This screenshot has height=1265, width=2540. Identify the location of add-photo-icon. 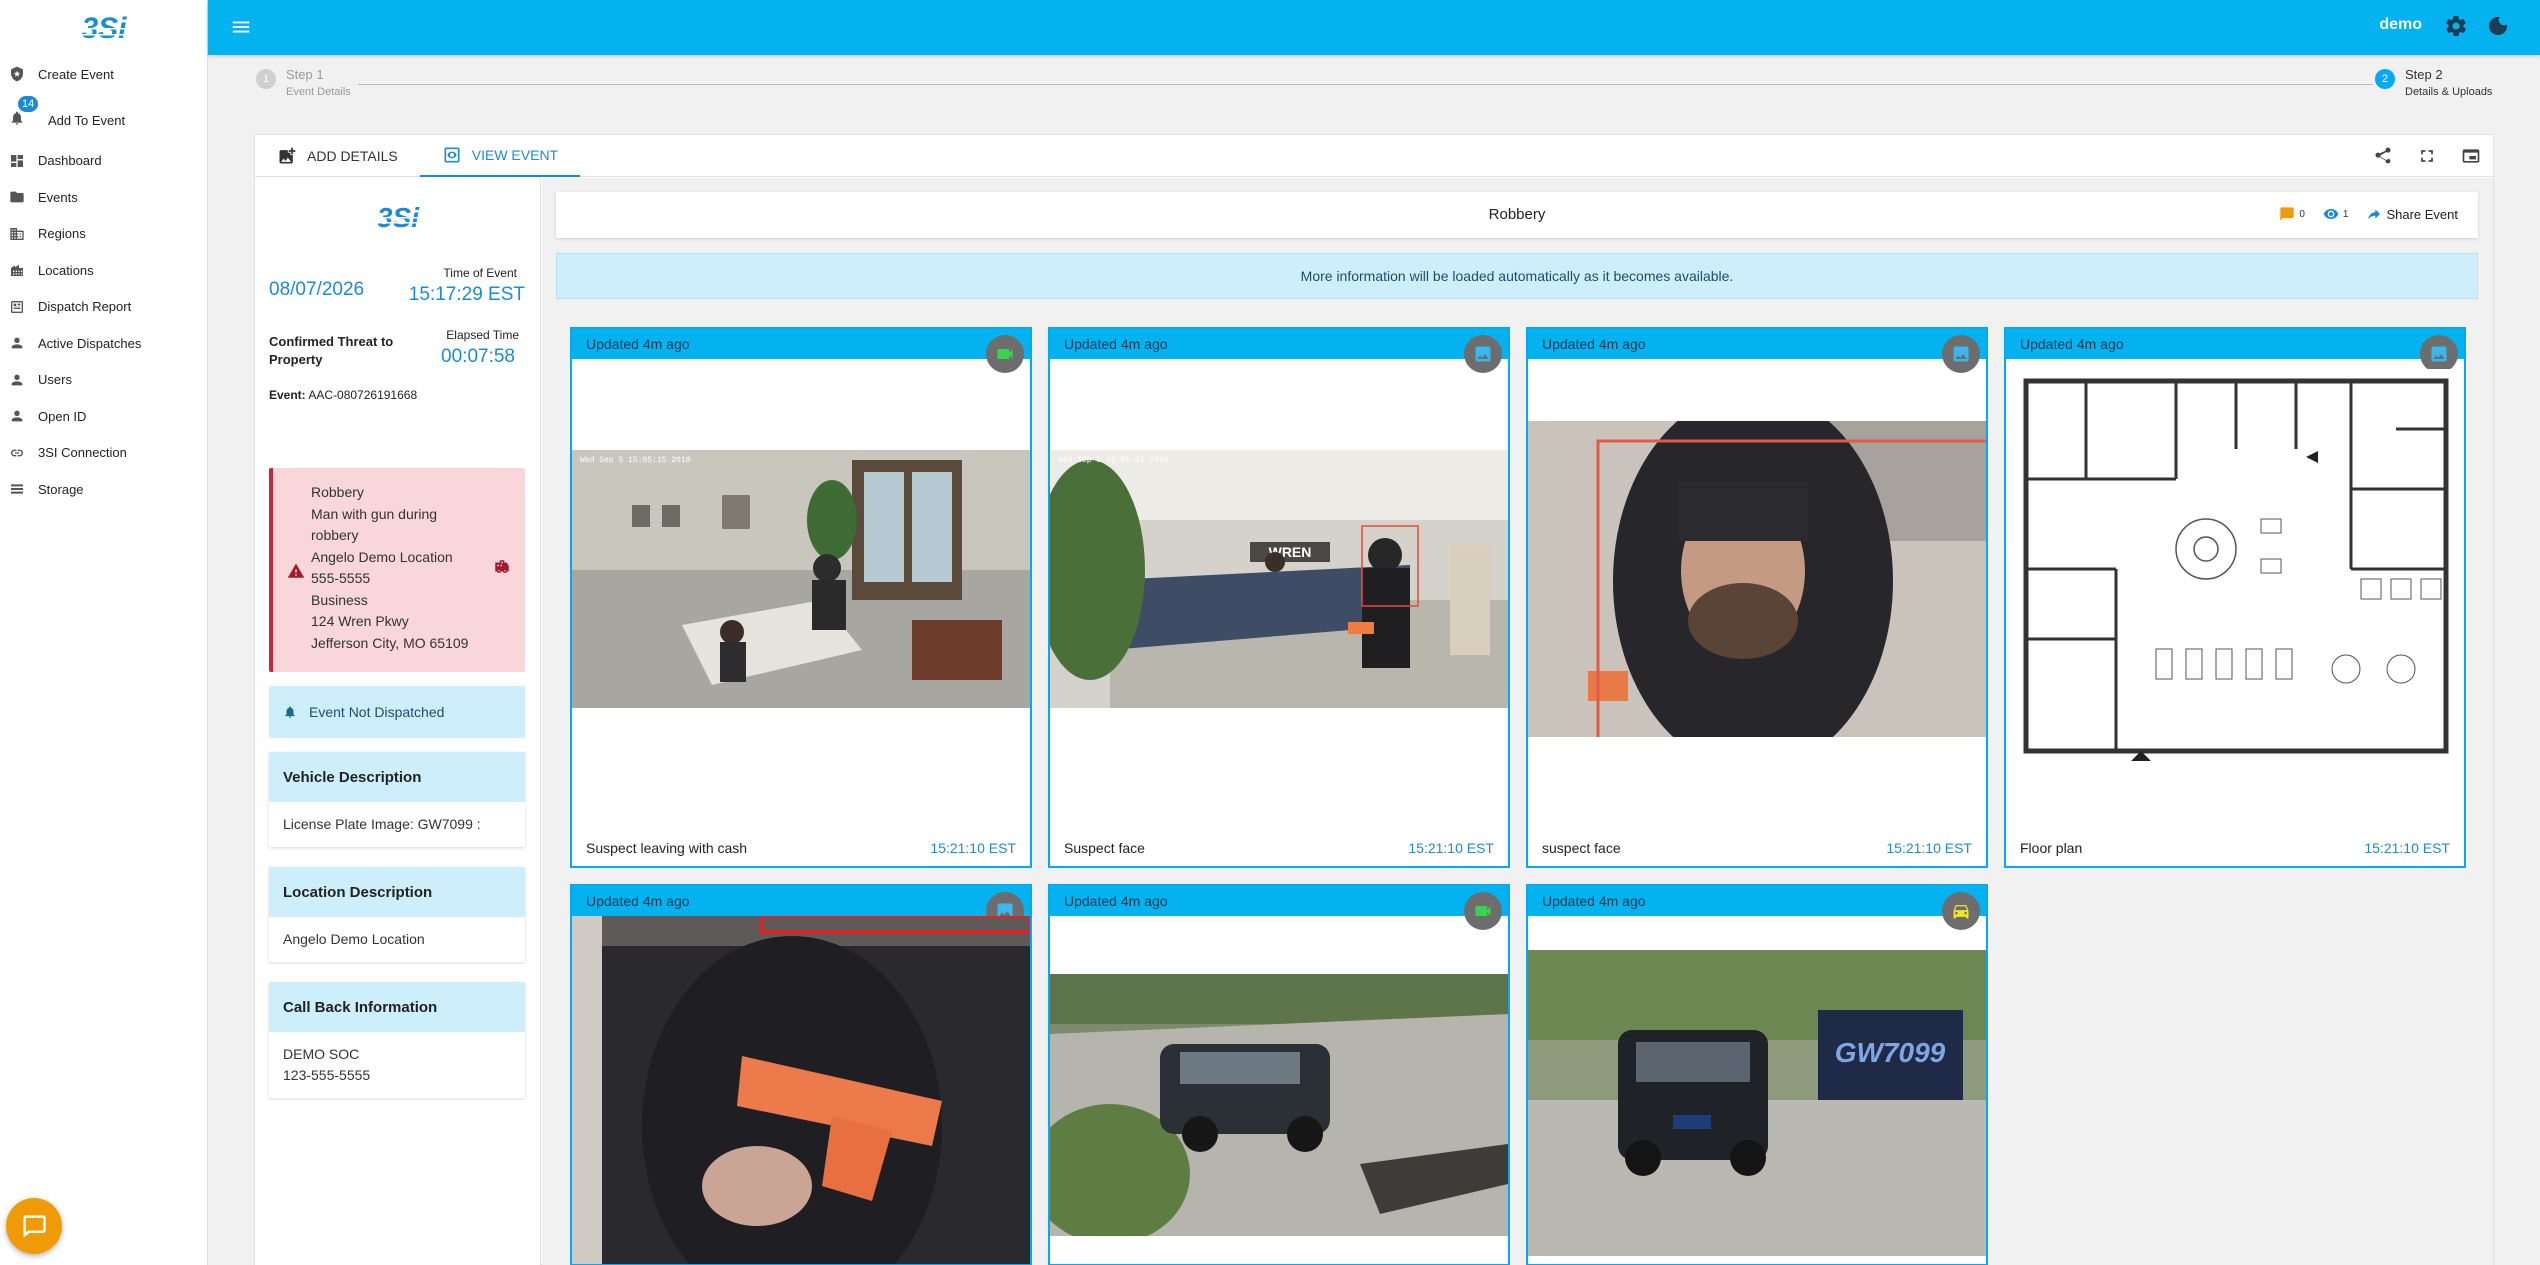
(287, 155).